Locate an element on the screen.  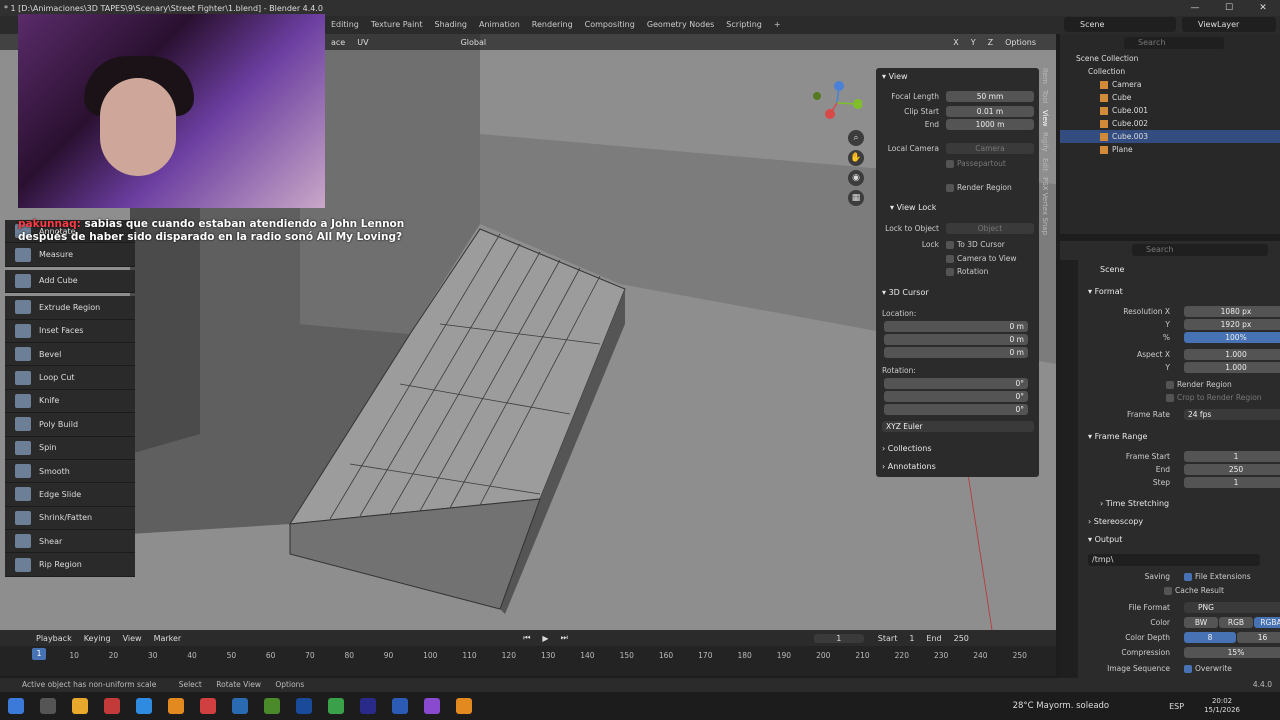
word-icon is located at coordinates (400, 706).